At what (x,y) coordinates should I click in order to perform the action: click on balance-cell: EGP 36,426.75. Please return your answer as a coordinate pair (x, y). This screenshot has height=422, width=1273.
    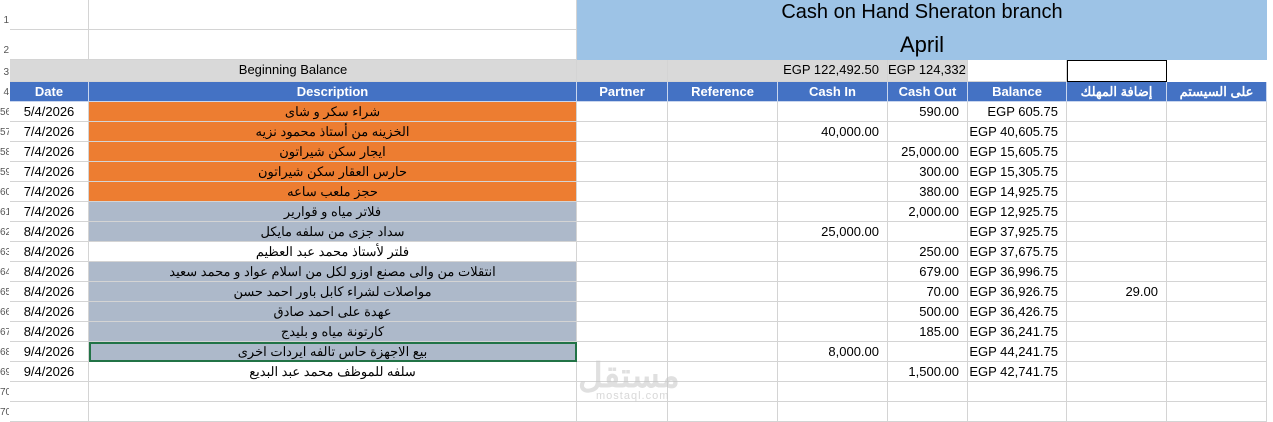
    Looking at the image, I should click on (1017, 312).